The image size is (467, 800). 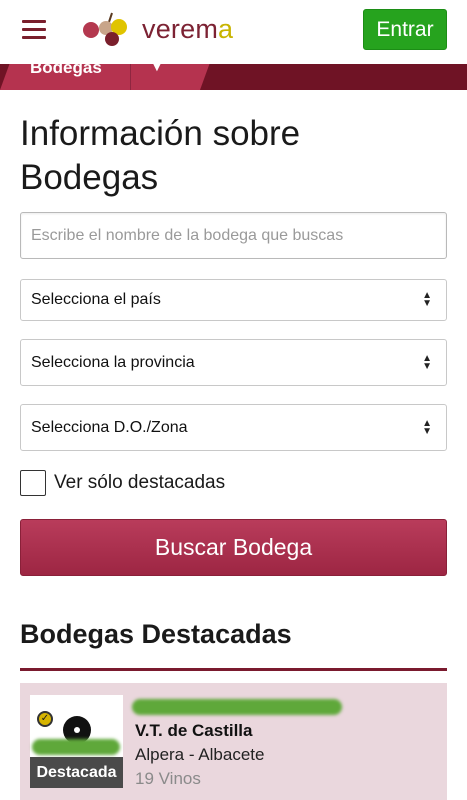 I want to click on verema-logo: verema, so click(x=162, y=30).